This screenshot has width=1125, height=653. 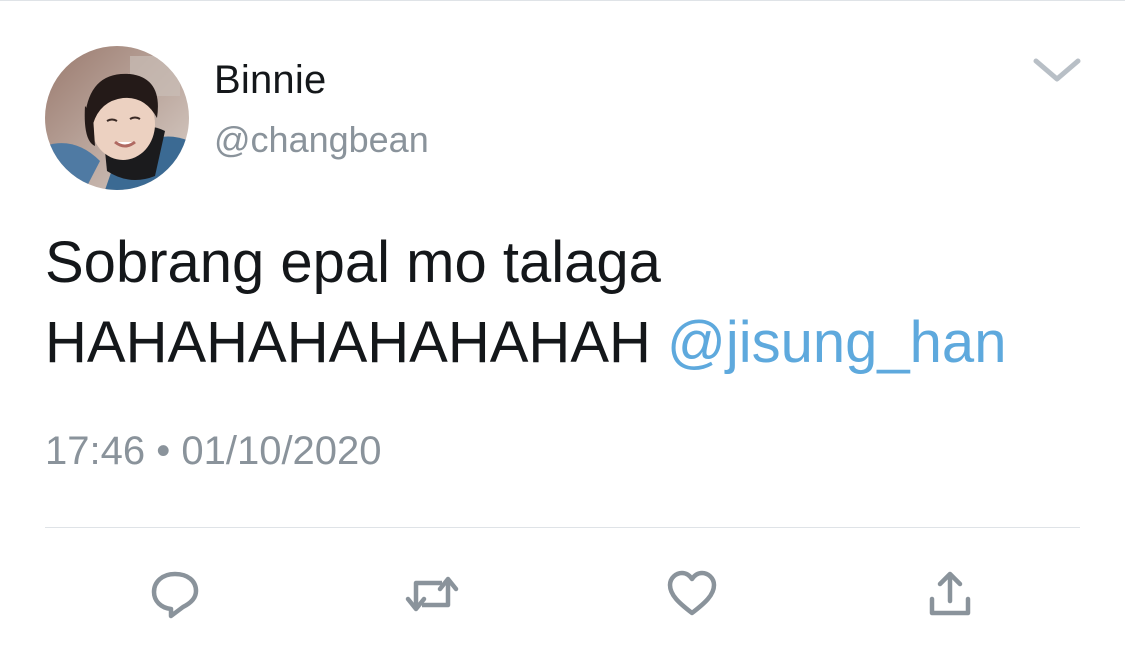 I want to click on divider, so click(x=562, y=527).